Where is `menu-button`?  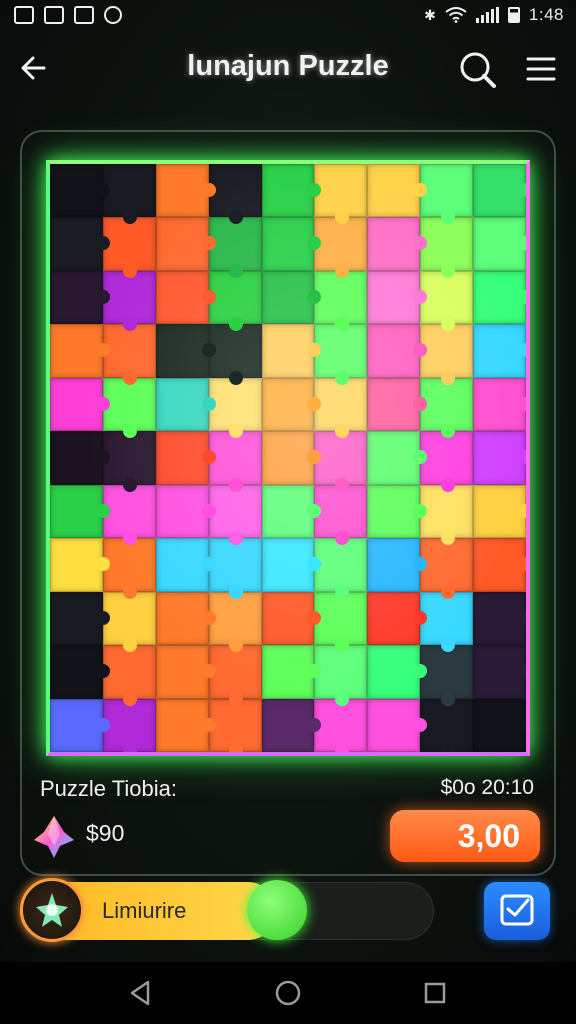
menu-button is located at coordinates (541, 69).